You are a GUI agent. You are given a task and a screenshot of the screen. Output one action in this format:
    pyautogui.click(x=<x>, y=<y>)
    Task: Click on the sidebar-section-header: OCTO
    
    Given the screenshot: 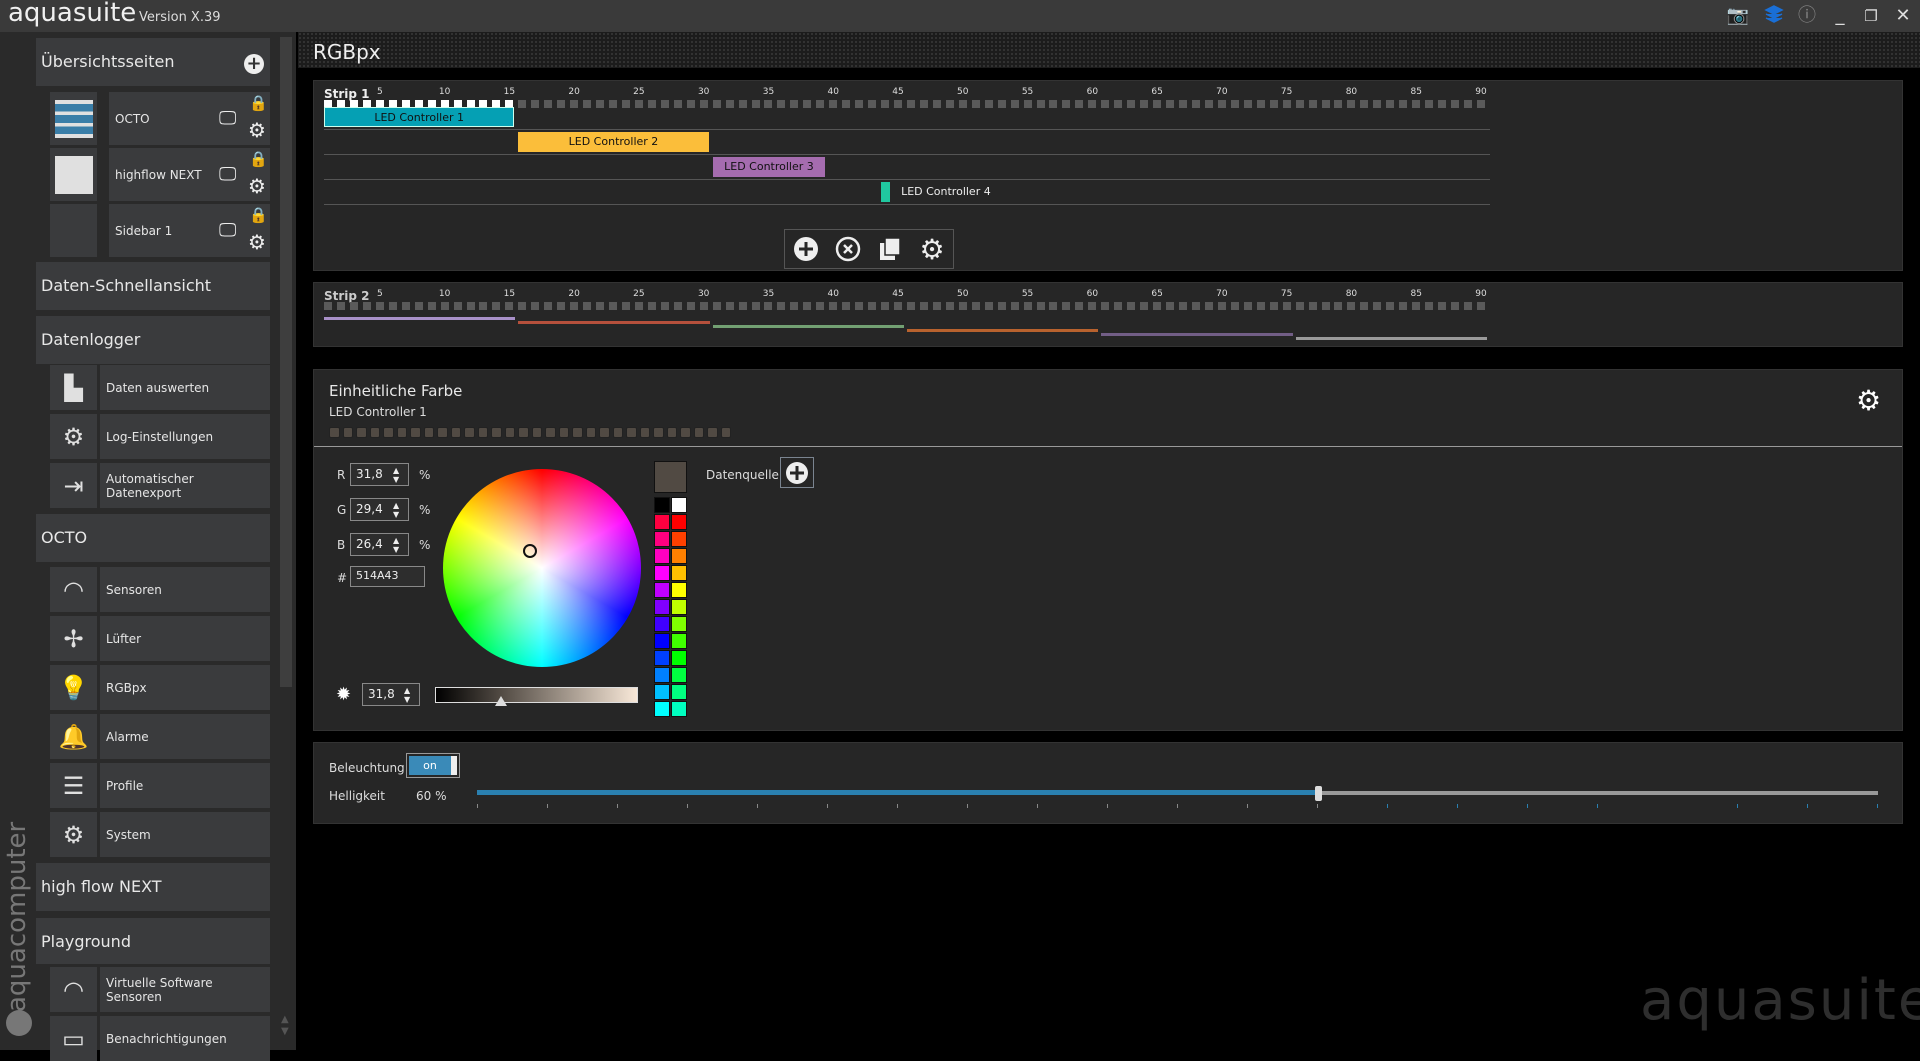 What is the action you would take?
    pyautogui.click(x=153, y=538)
    